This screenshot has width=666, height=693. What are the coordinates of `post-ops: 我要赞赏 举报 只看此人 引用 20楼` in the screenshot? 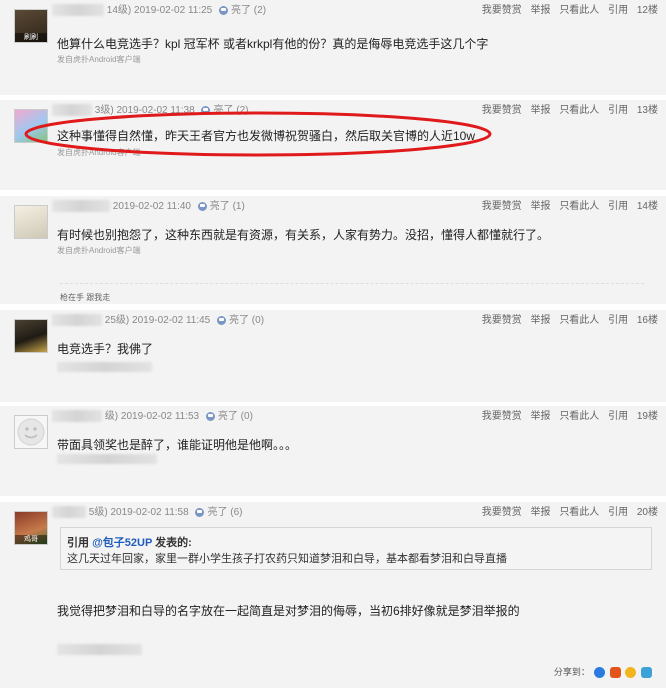 It's located at (567, 513).